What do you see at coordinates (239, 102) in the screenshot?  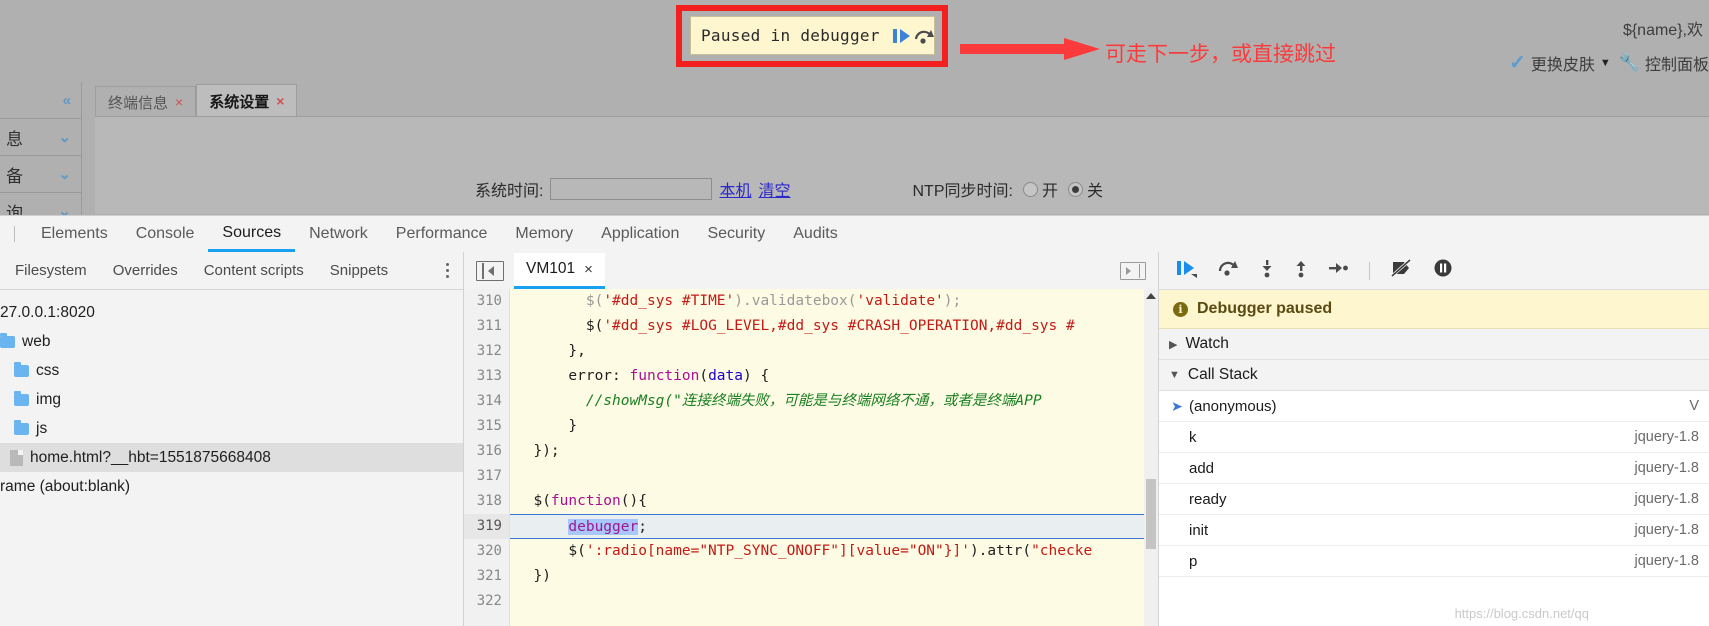 I see `tab-label: 系统设置` at bounding box center [239, 102].